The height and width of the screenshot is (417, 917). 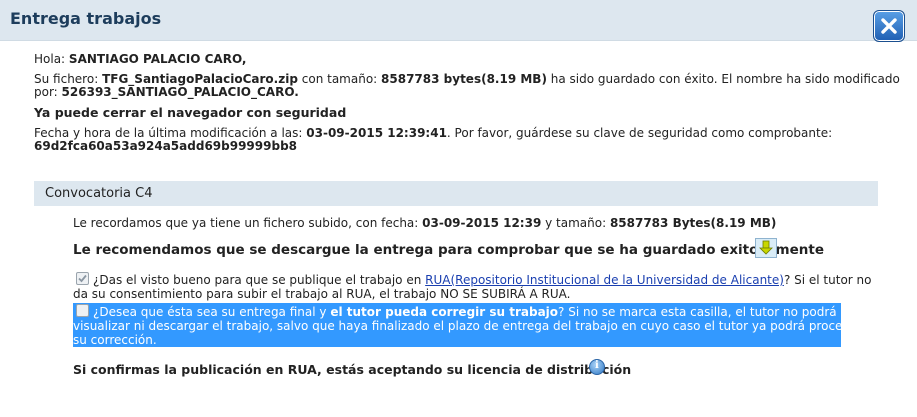 I want to click on close-icon, so click(x=889, y=26).